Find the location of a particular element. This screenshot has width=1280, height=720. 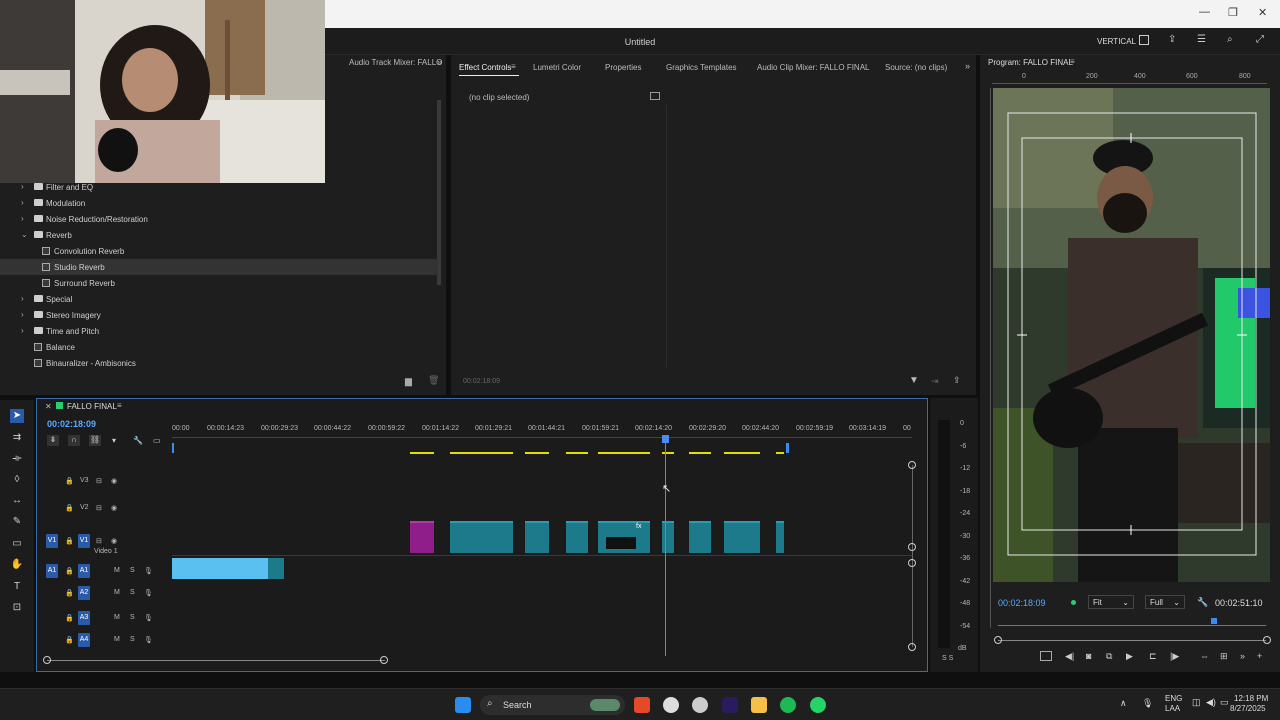

taskbar-search: ⌕ Search is located at coordinates (552, 705).